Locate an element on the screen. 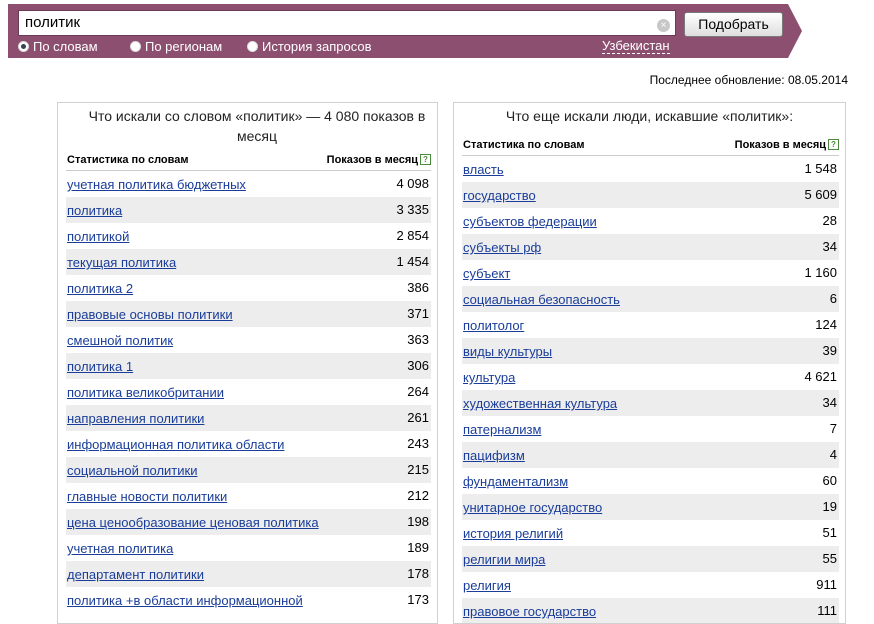 The height and width of the screenshot is (624, 874). table-row: пацифизм 4 is located at coordinates (650, 455).